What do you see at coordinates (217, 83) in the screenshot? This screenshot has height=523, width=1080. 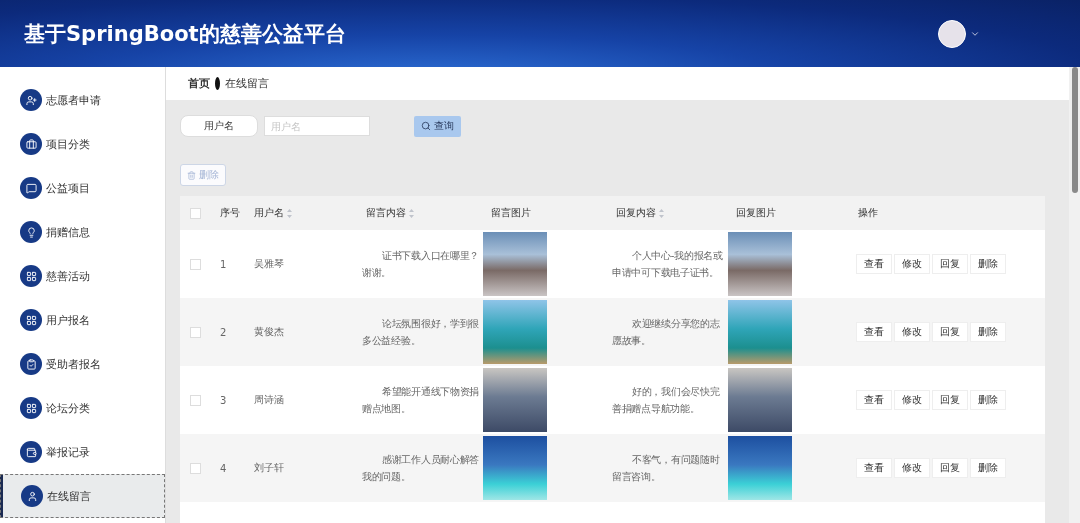 I see `separator-icon` at bounding box center [217, 83].